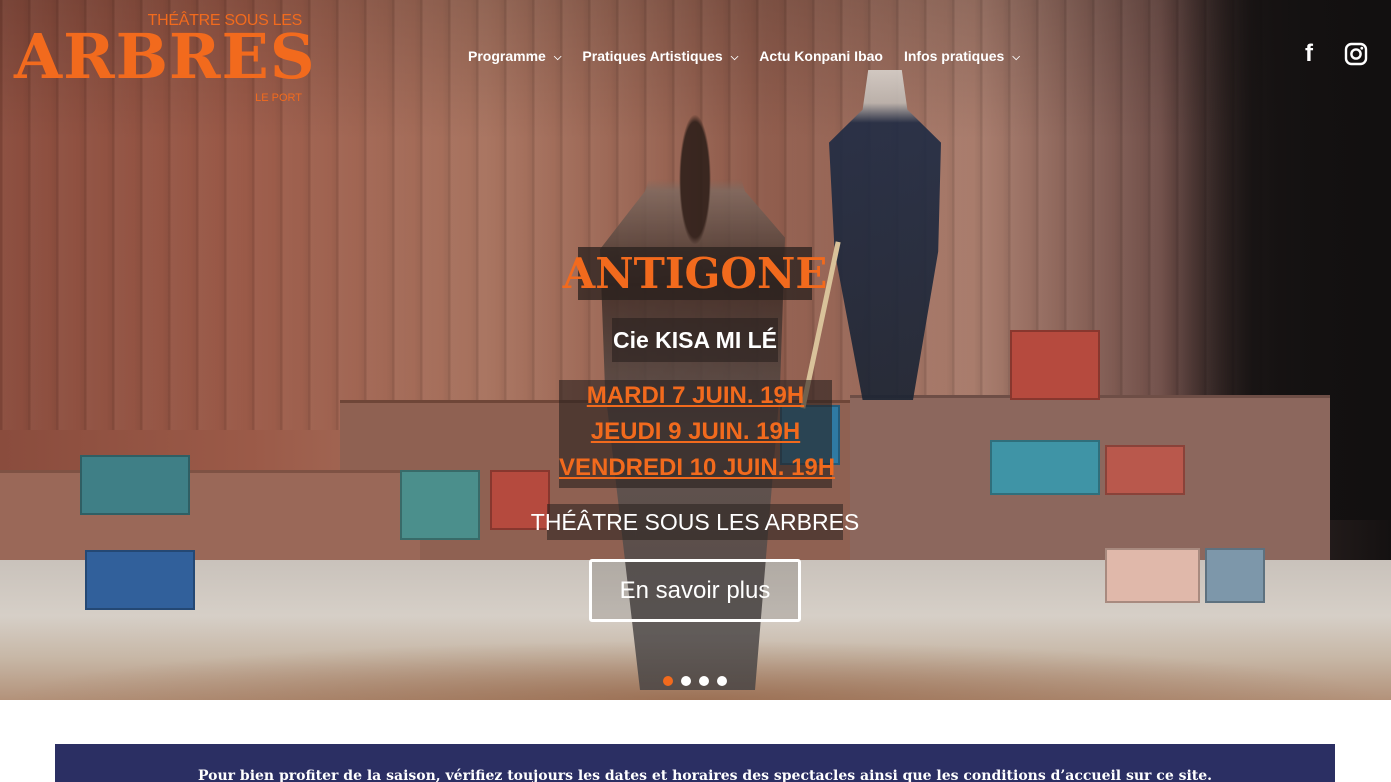  What do you see at coordinates (695, 681) in the screenshot?
I see `slider-pagination` at bounding box center [695, 681].